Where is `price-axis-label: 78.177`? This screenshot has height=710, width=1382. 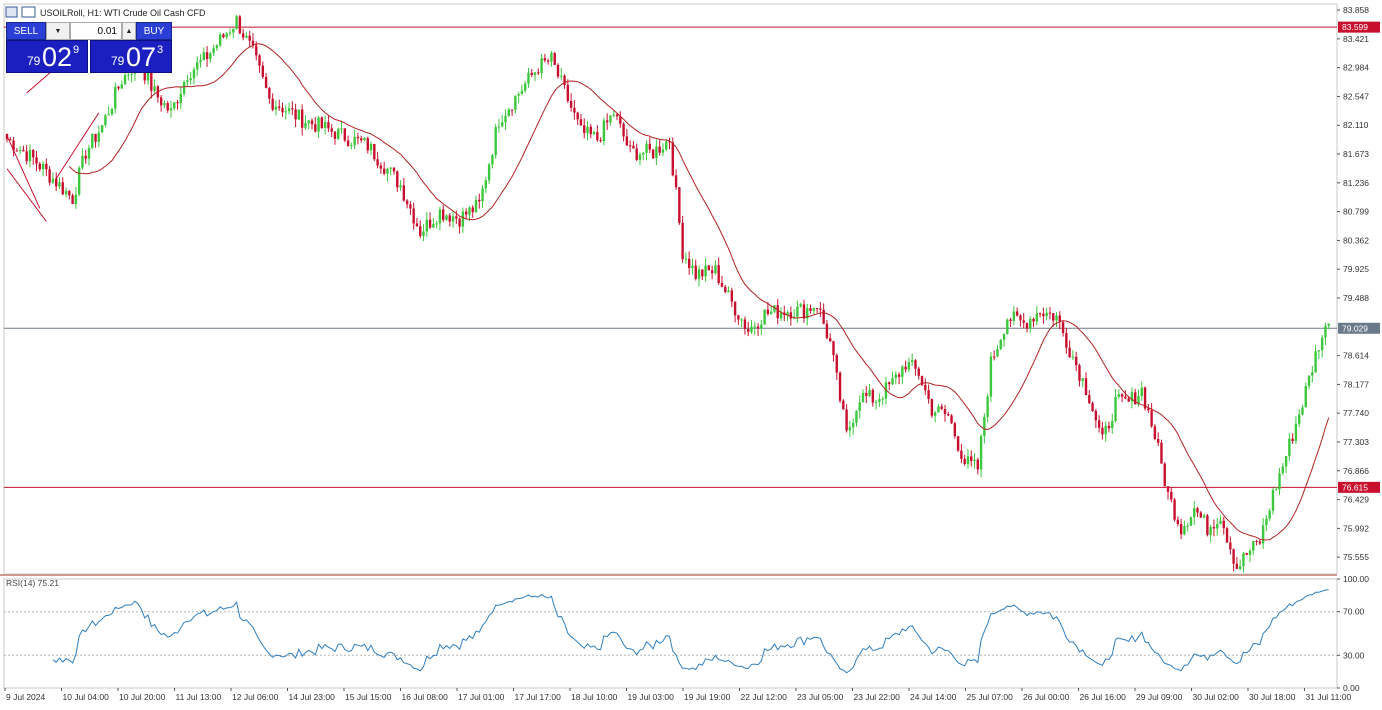
price-axis-label: 78.177 is located at coordinates (1356, 384).